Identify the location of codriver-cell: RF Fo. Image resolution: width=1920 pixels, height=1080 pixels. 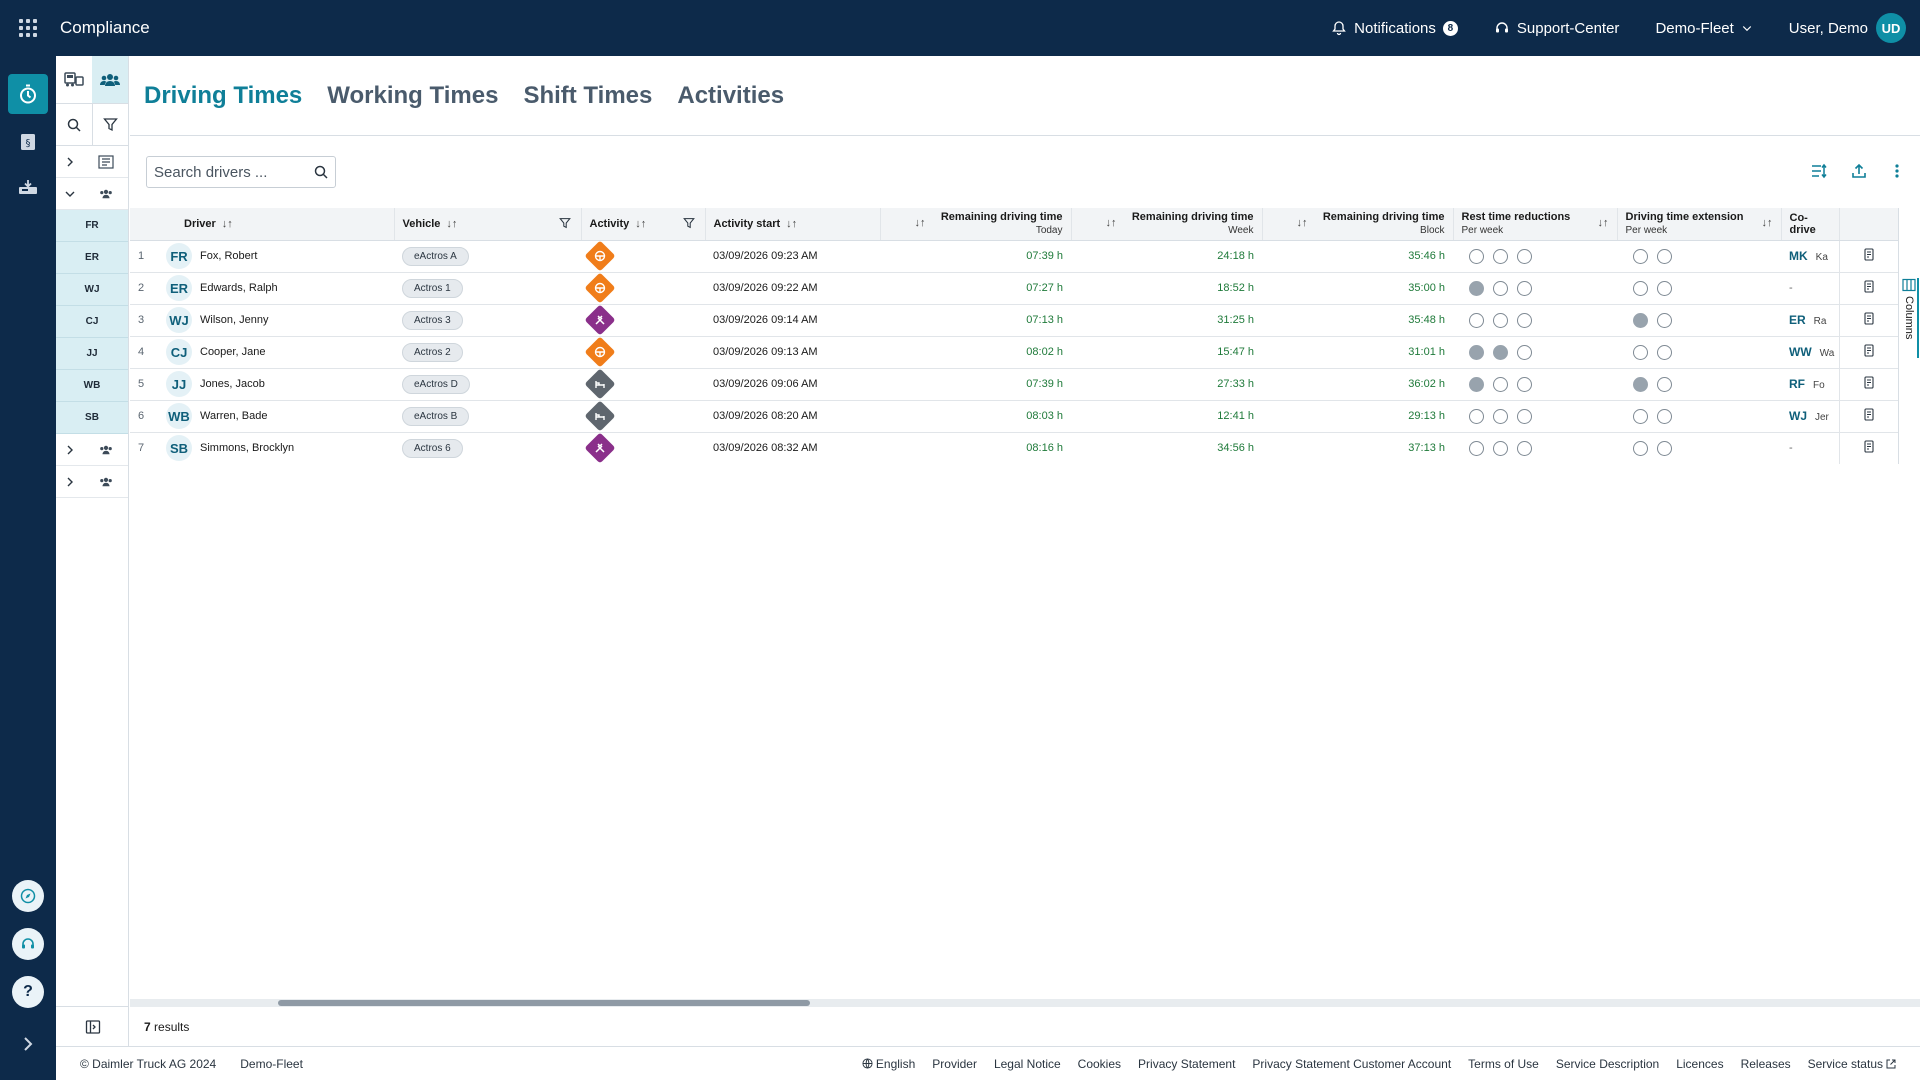
(1810, 384).